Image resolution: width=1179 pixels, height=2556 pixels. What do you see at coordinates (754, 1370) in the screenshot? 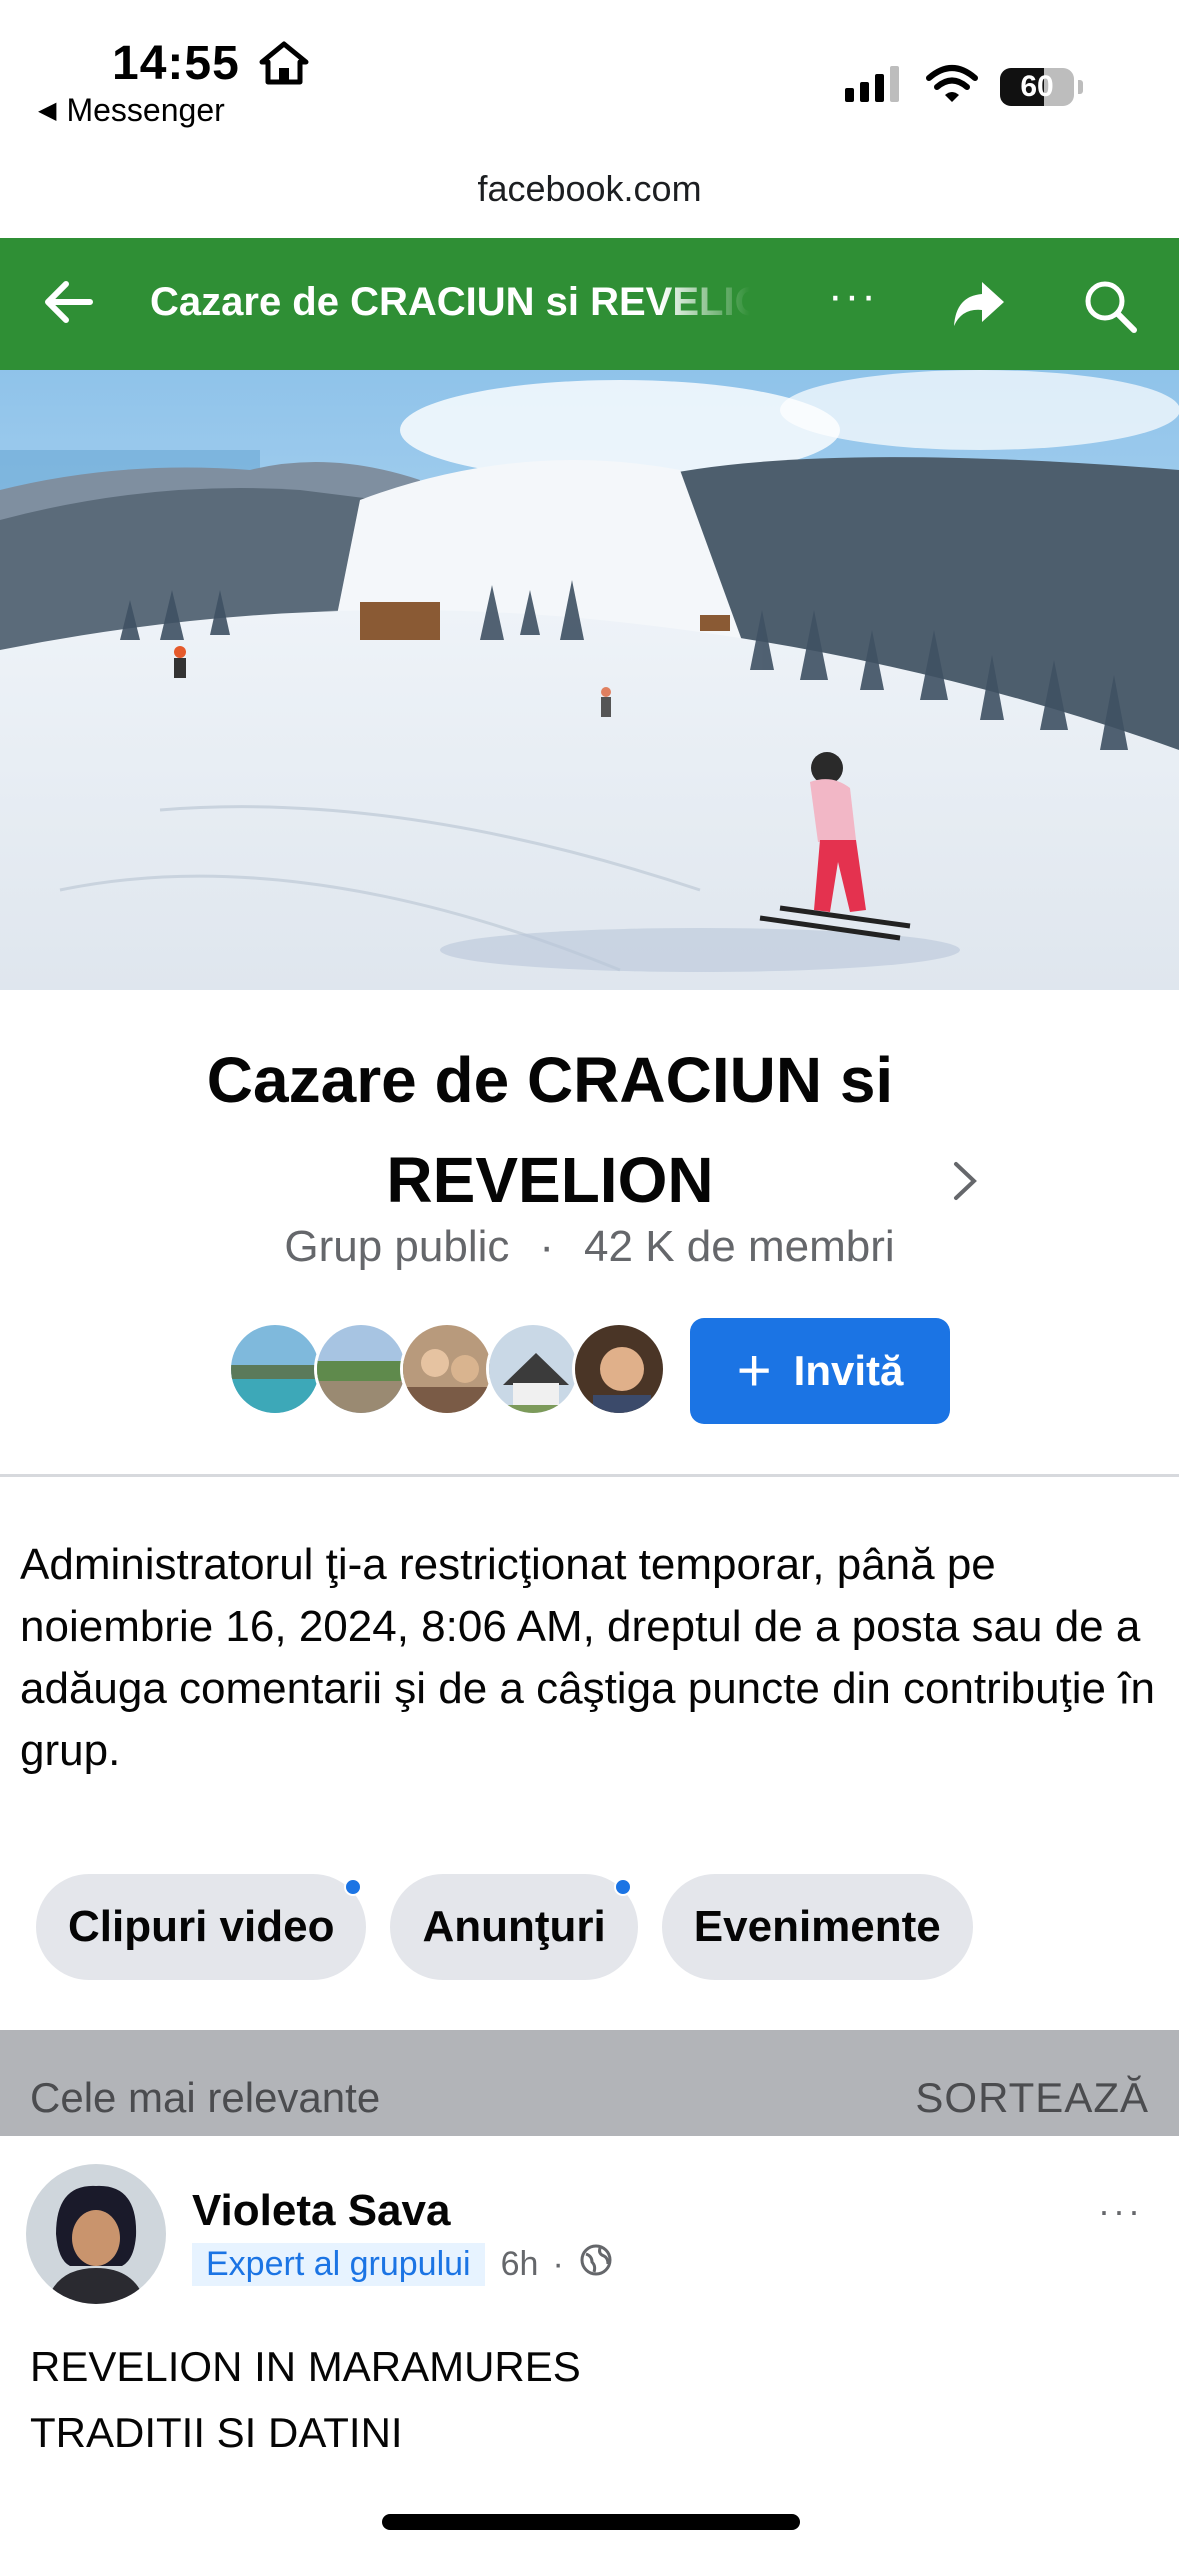
I see `plus-icon: +` at bounding box center [754, 1370].